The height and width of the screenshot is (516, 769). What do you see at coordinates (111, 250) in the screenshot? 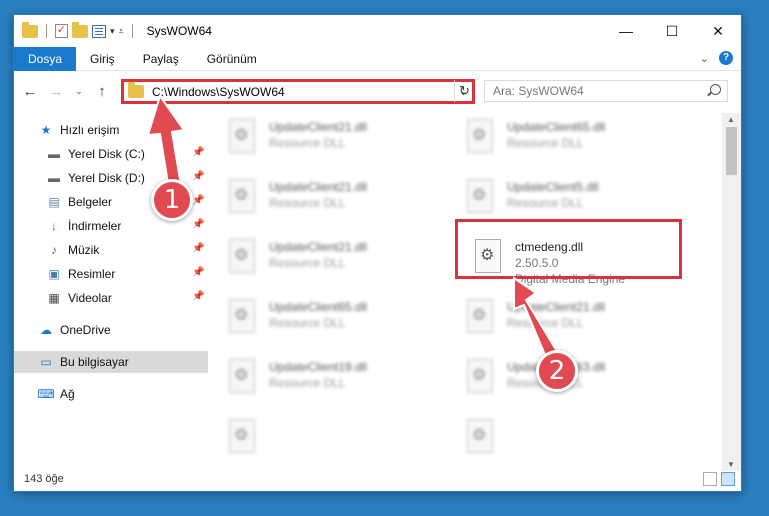
I see `sidebar-item-music: ♪ Müzik 📌` at bounding box center [111, 250].